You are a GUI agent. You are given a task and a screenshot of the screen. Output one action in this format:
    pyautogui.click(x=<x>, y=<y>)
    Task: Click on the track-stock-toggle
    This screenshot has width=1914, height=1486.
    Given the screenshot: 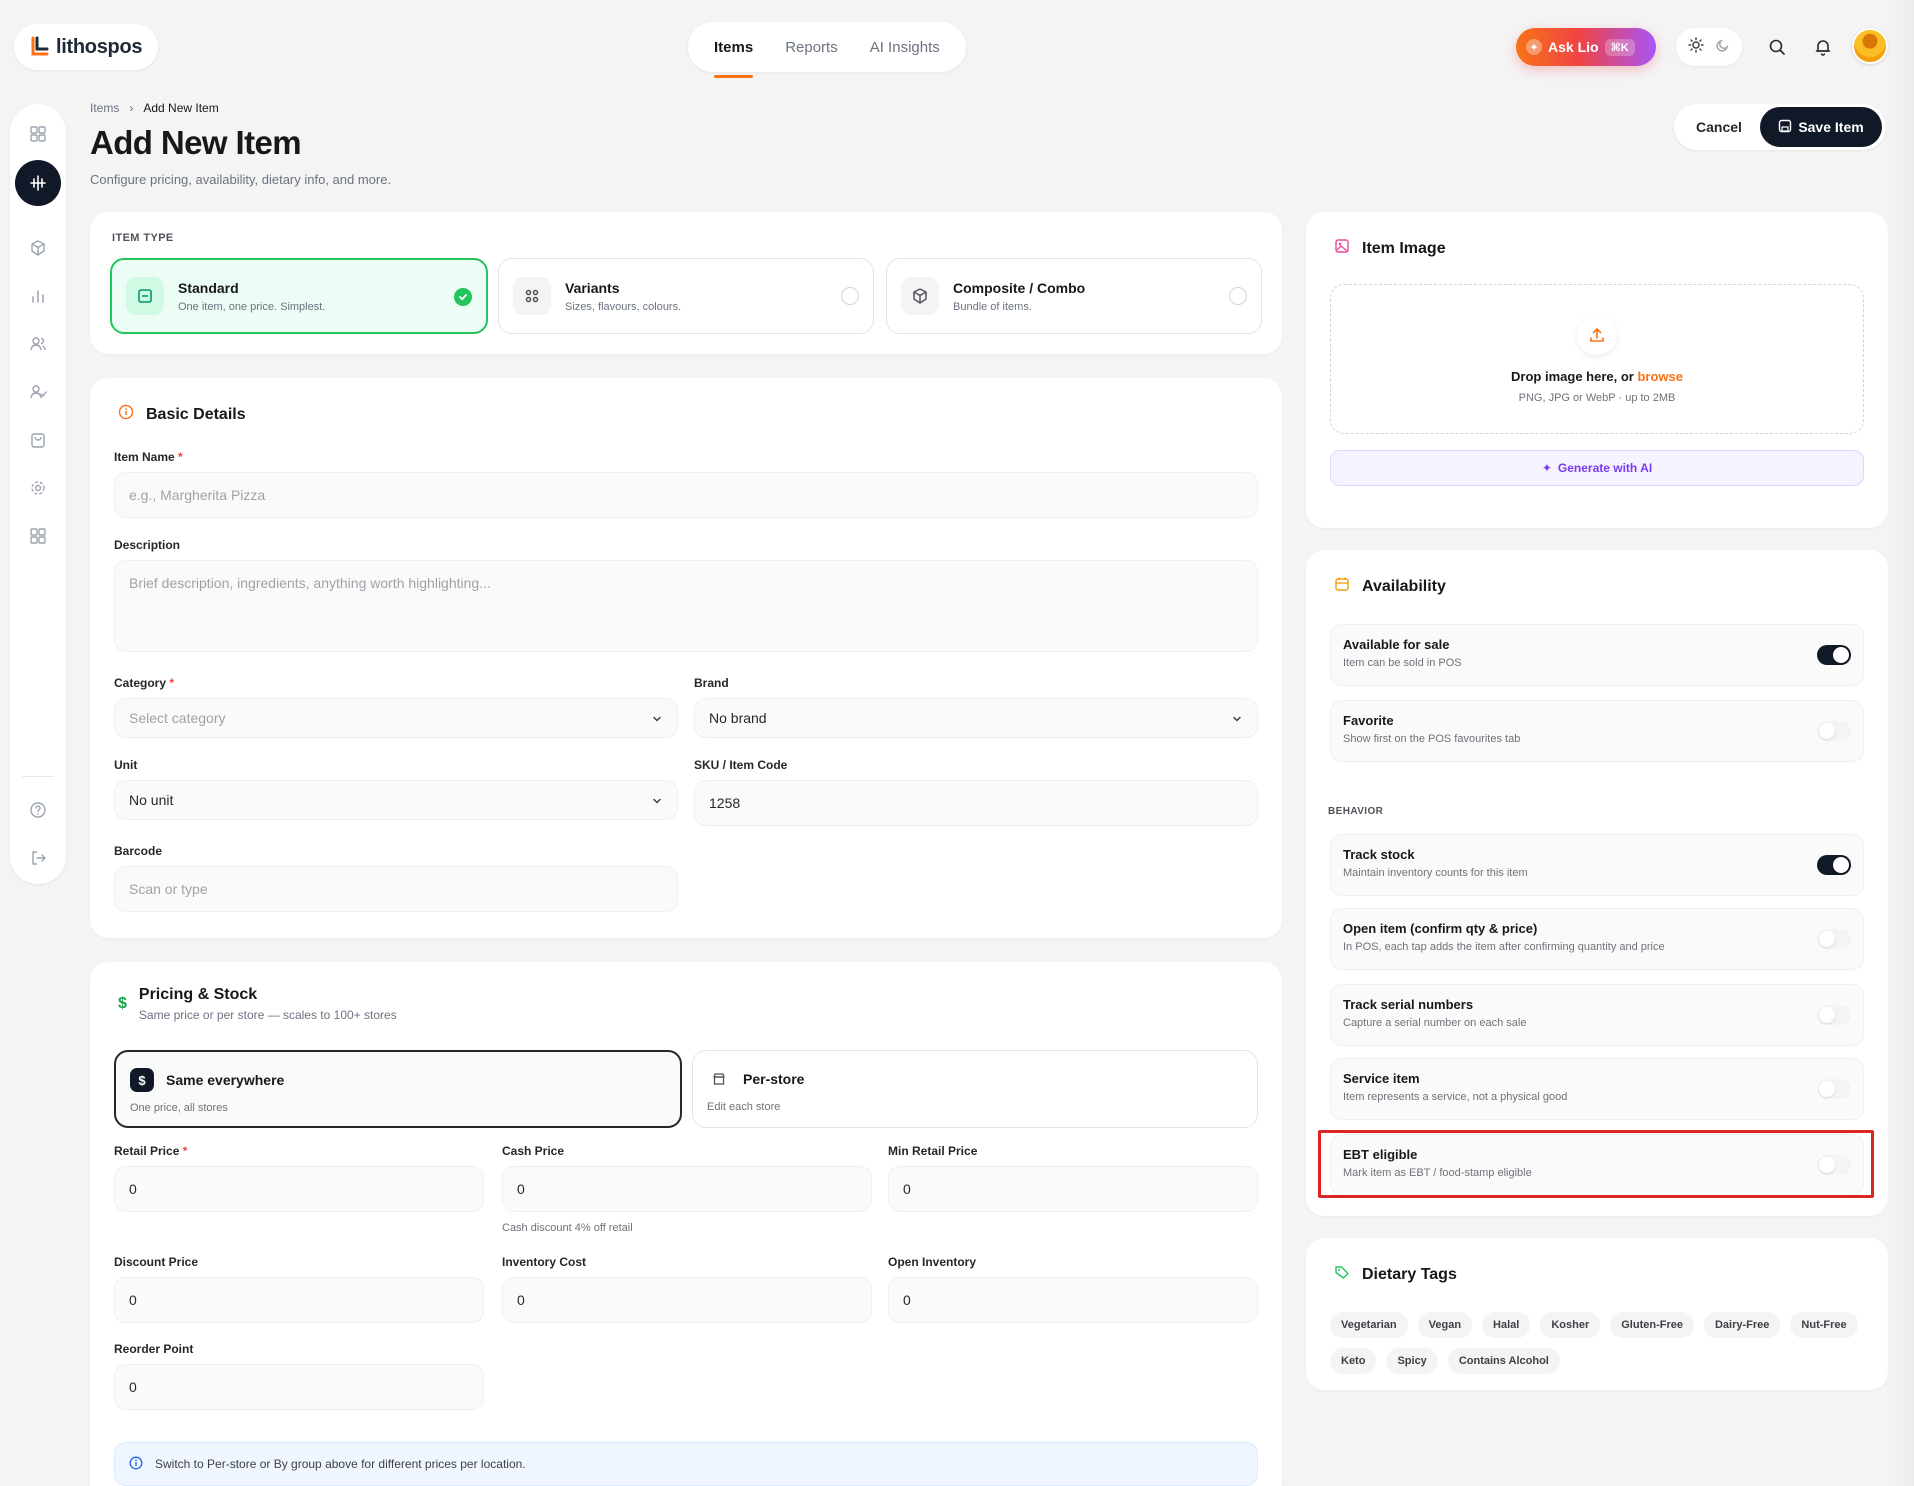 What is the action you would take?
    pyautogui.click(x=1834, y=865)
    